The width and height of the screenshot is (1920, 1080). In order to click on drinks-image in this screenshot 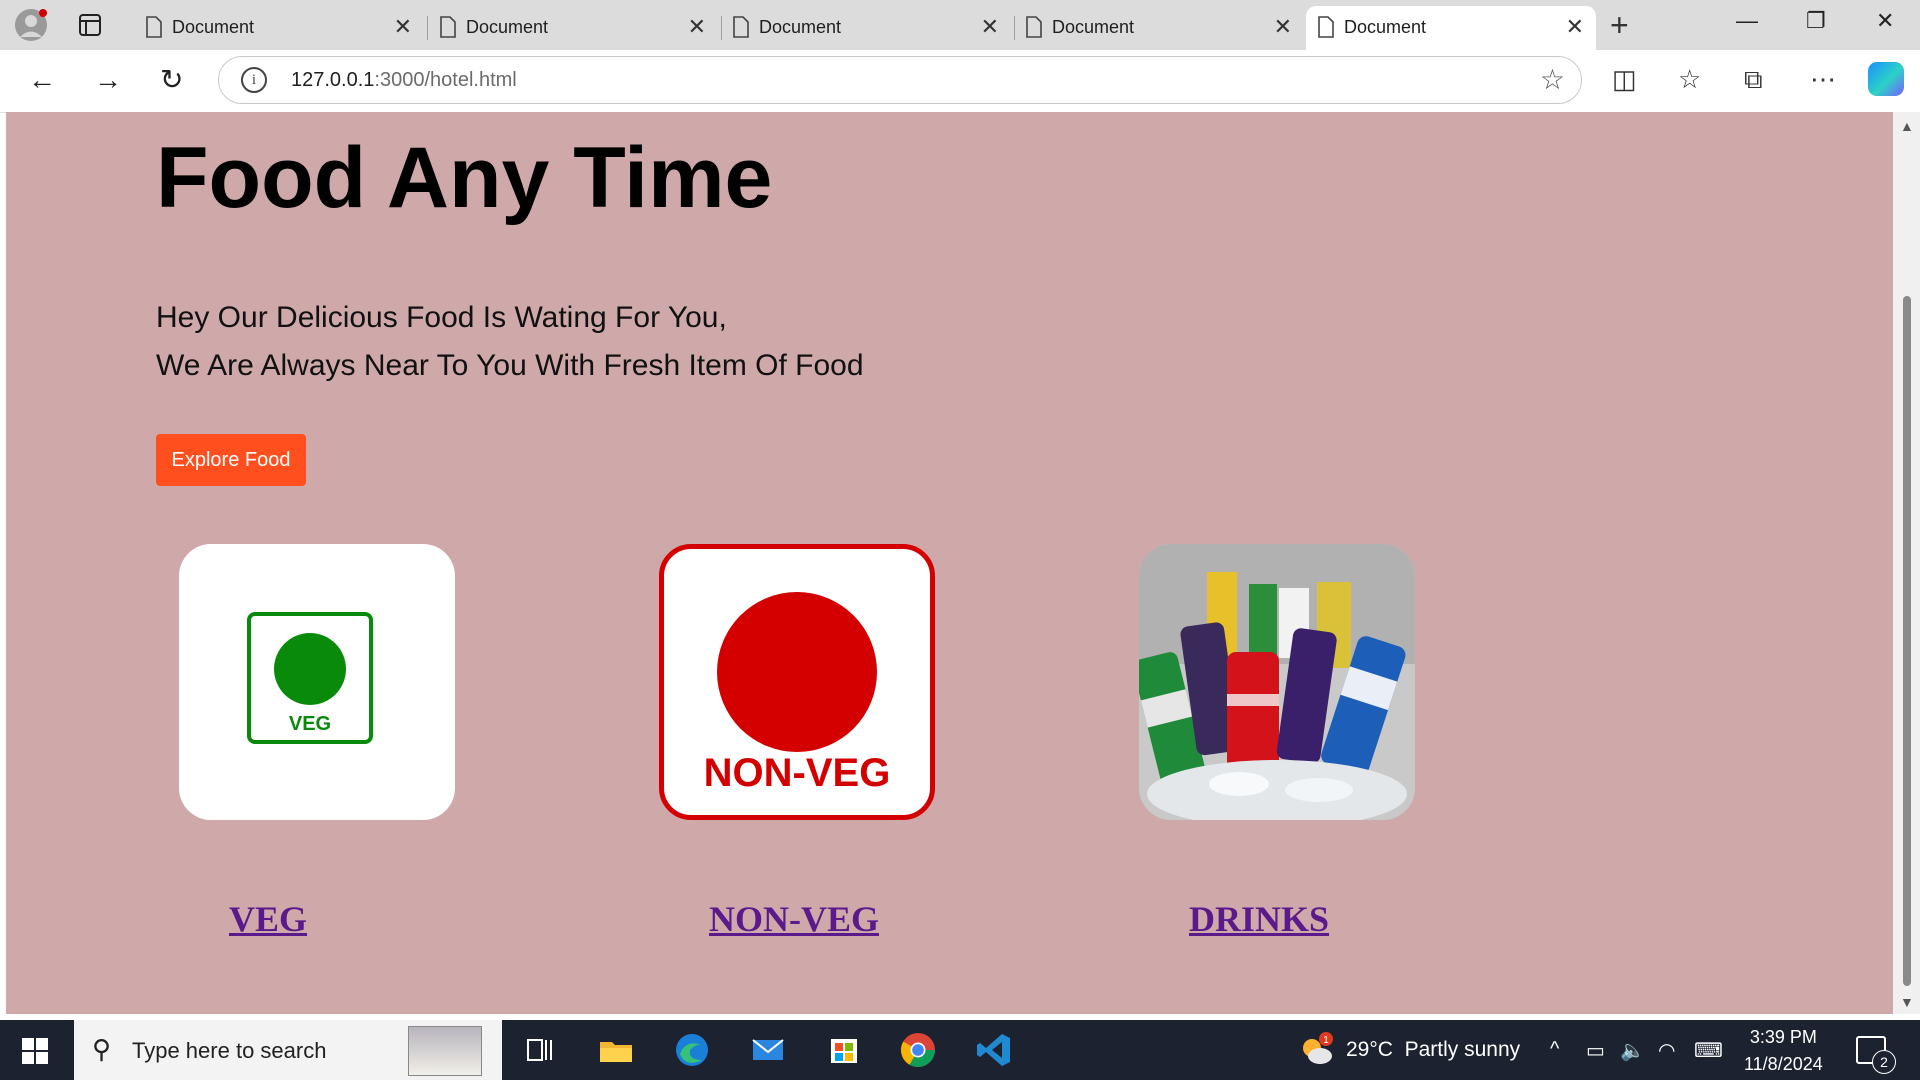, I will do `click(1277, 682)`.